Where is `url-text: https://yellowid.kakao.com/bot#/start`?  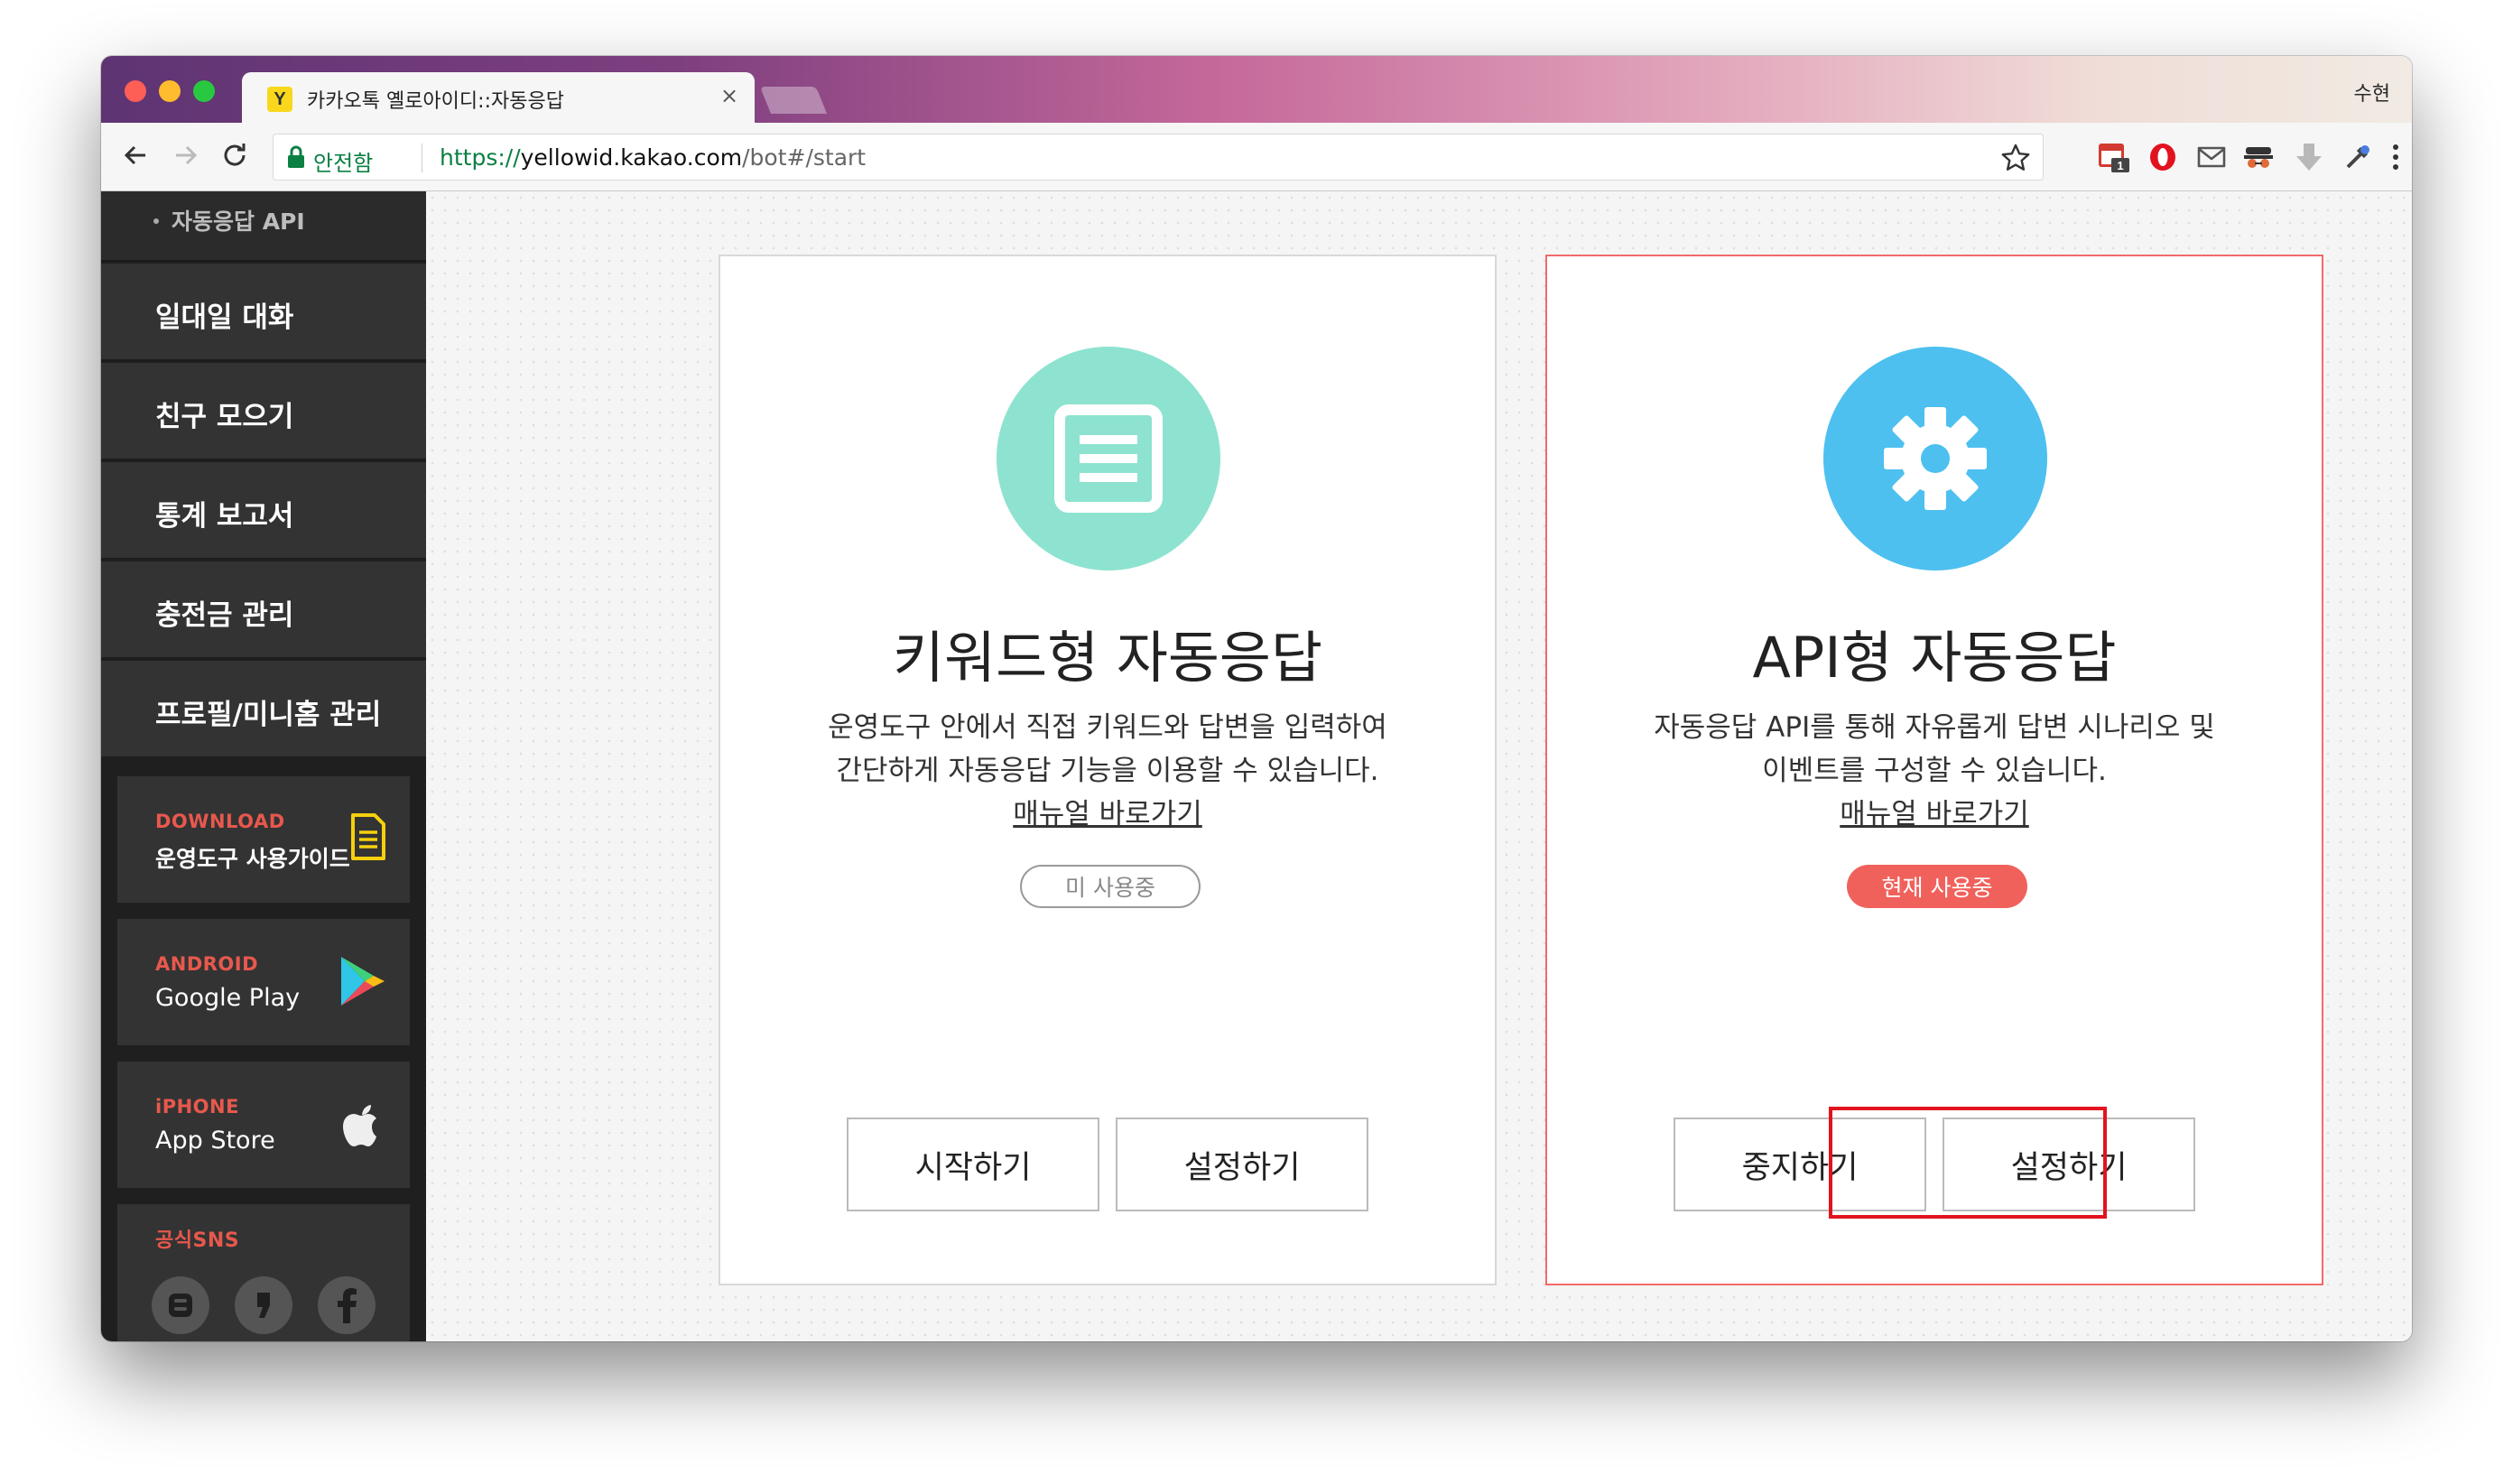
url-text: https://yellowid.kakao.com/bot#/start is located at coordinates (653, 158).